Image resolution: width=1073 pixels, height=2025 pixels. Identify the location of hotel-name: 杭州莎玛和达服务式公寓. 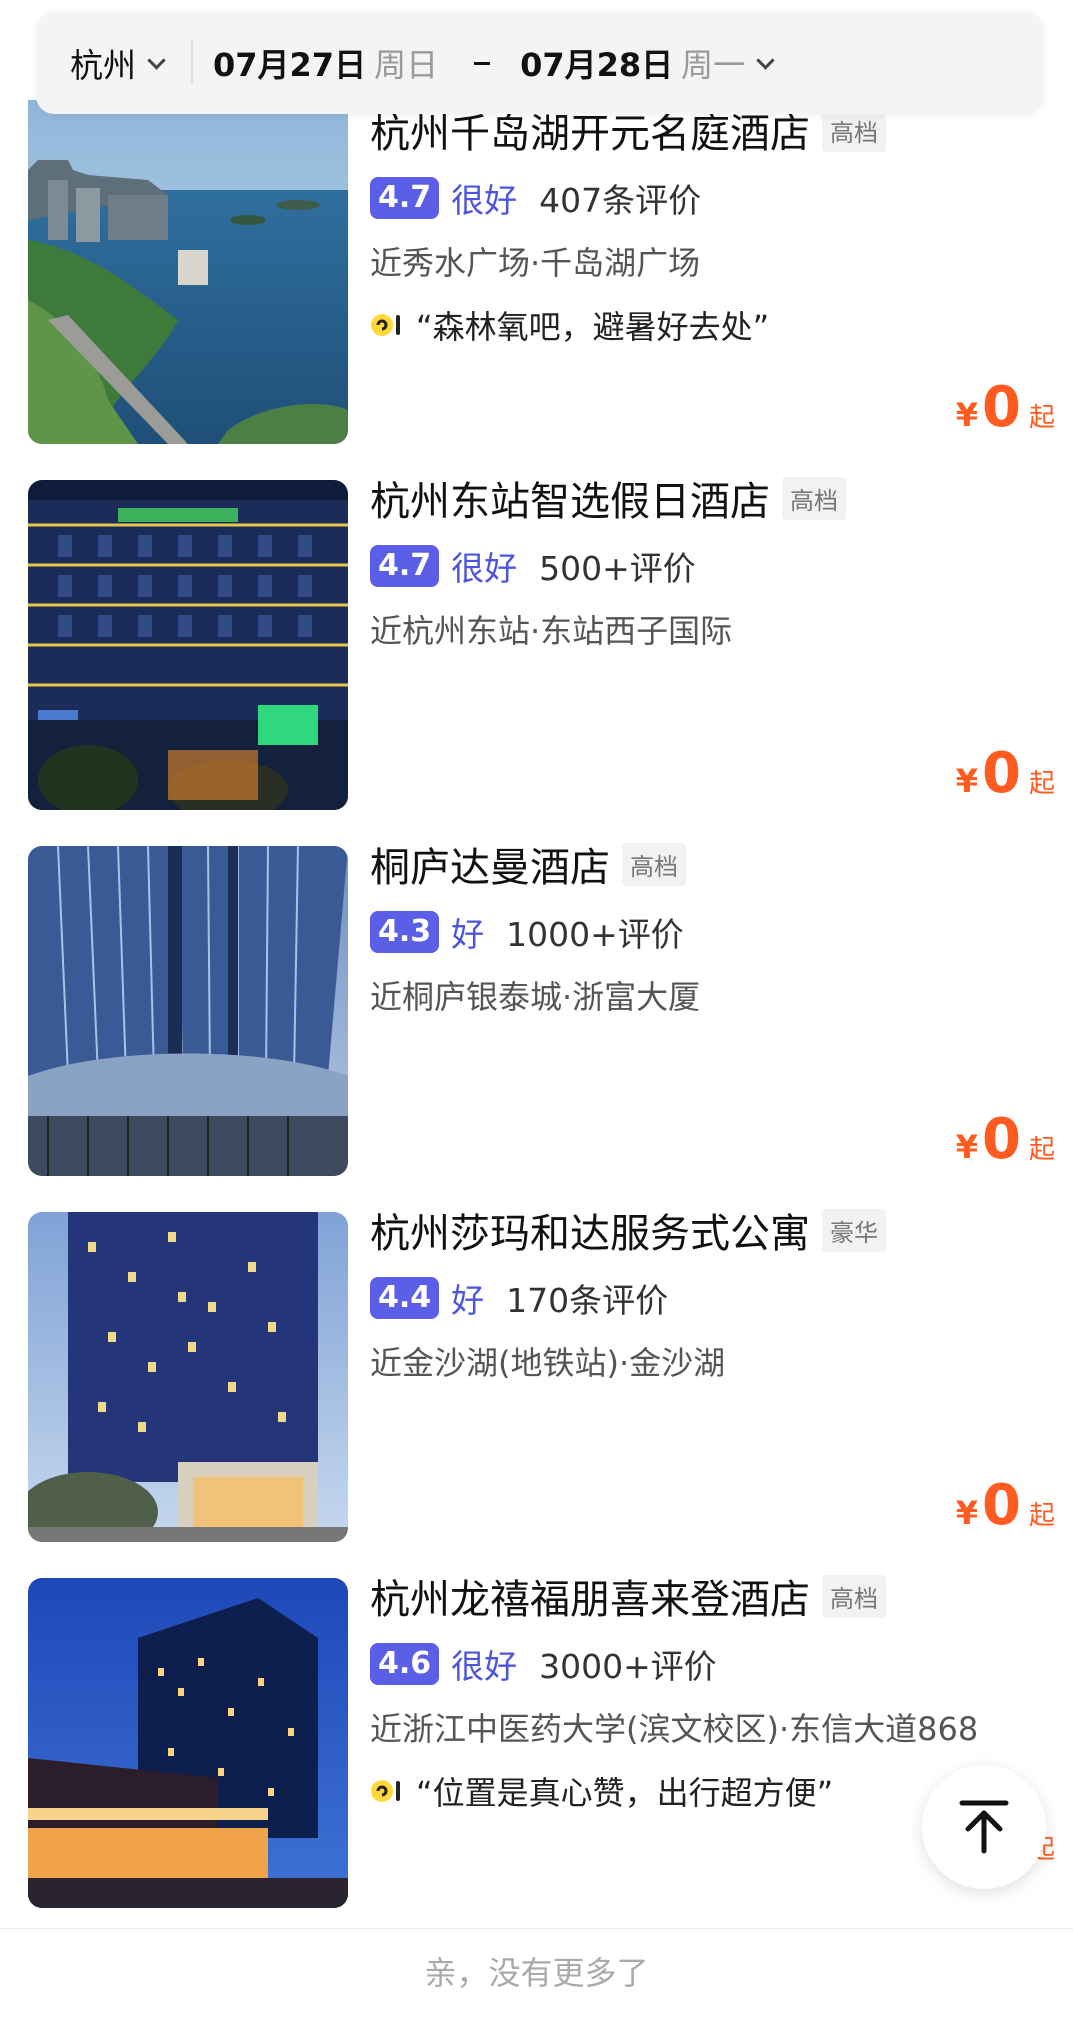
(590, 1230).